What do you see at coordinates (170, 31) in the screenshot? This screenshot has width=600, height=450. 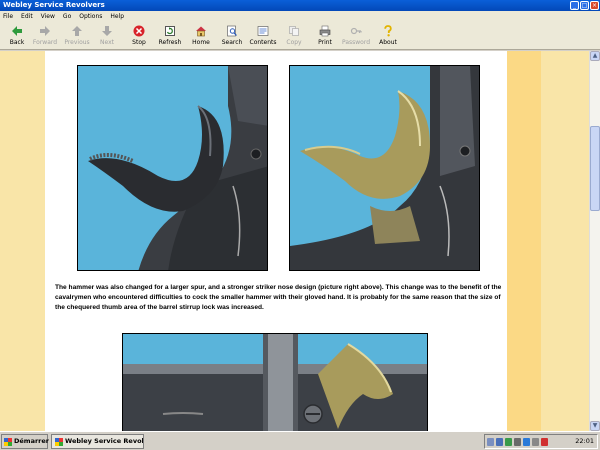 I see `refresh-icon` at bounding box center [170, 31].